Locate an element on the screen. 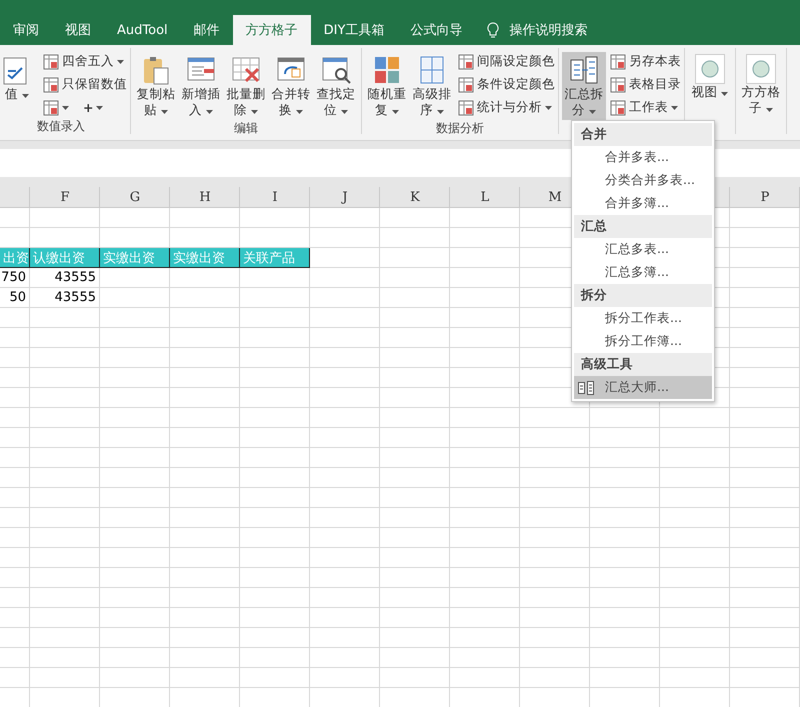  ribbon-tab: 公式向导 is located at coordinates (436, 30).